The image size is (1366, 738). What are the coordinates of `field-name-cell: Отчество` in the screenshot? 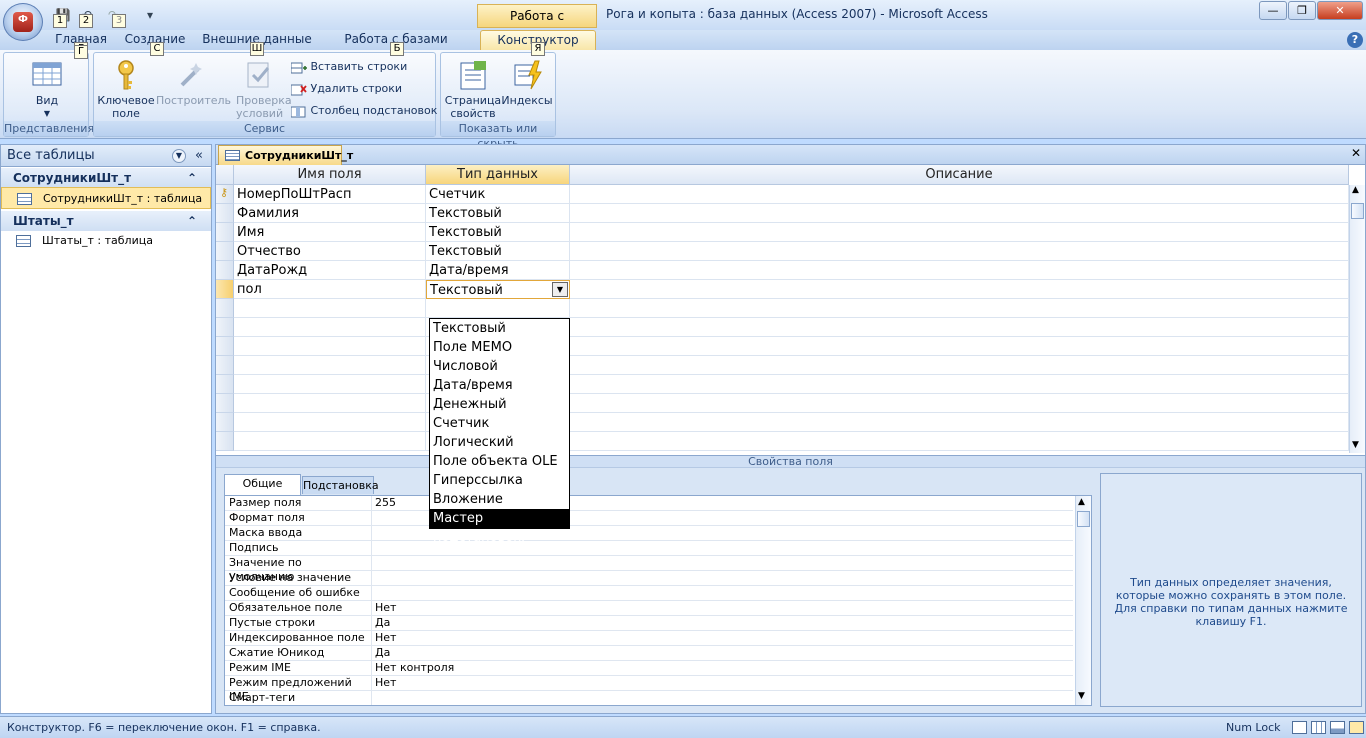 It's located at (330, 251).